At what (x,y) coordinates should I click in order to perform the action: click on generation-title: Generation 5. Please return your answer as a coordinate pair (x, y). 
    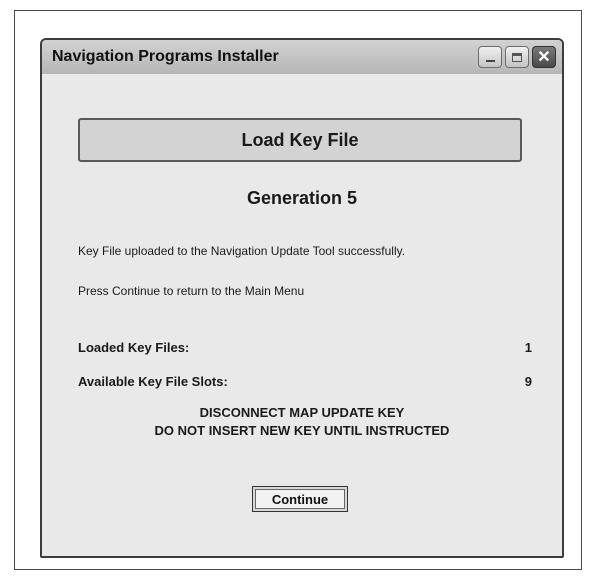
    Looking at the image, I should click on (302, 198).